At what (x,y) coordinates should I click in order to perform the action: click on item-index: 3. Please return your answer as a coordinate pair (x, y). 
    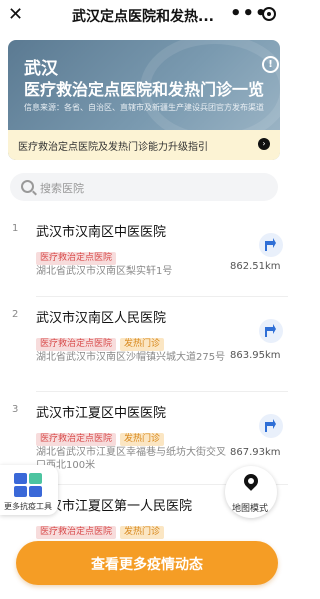
    Looking at the image, I should click on (15, 409).